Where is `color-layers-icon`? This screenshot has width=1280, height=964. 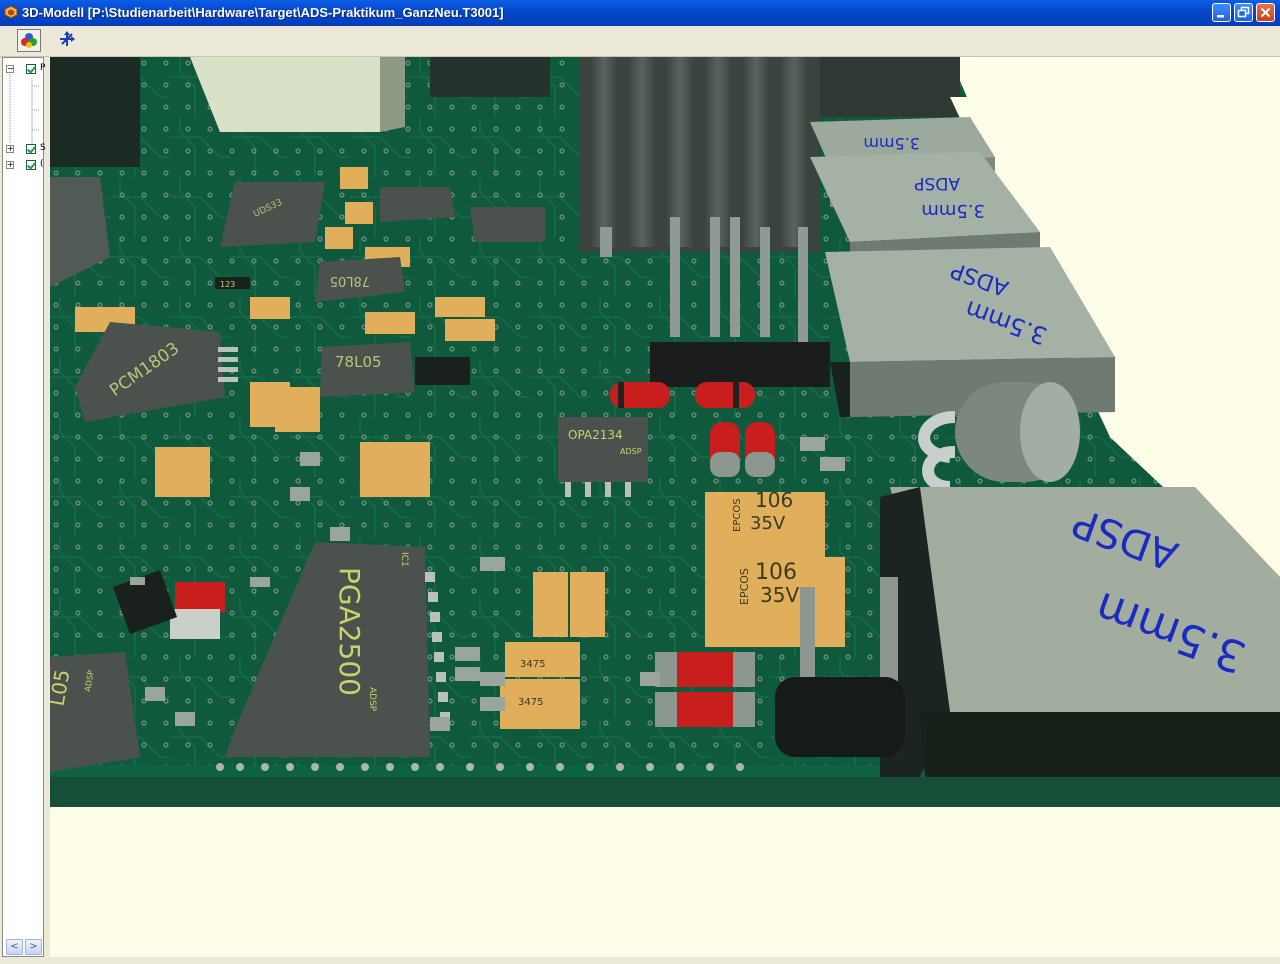
color-layers-icon is located at coordinates (29, 40).